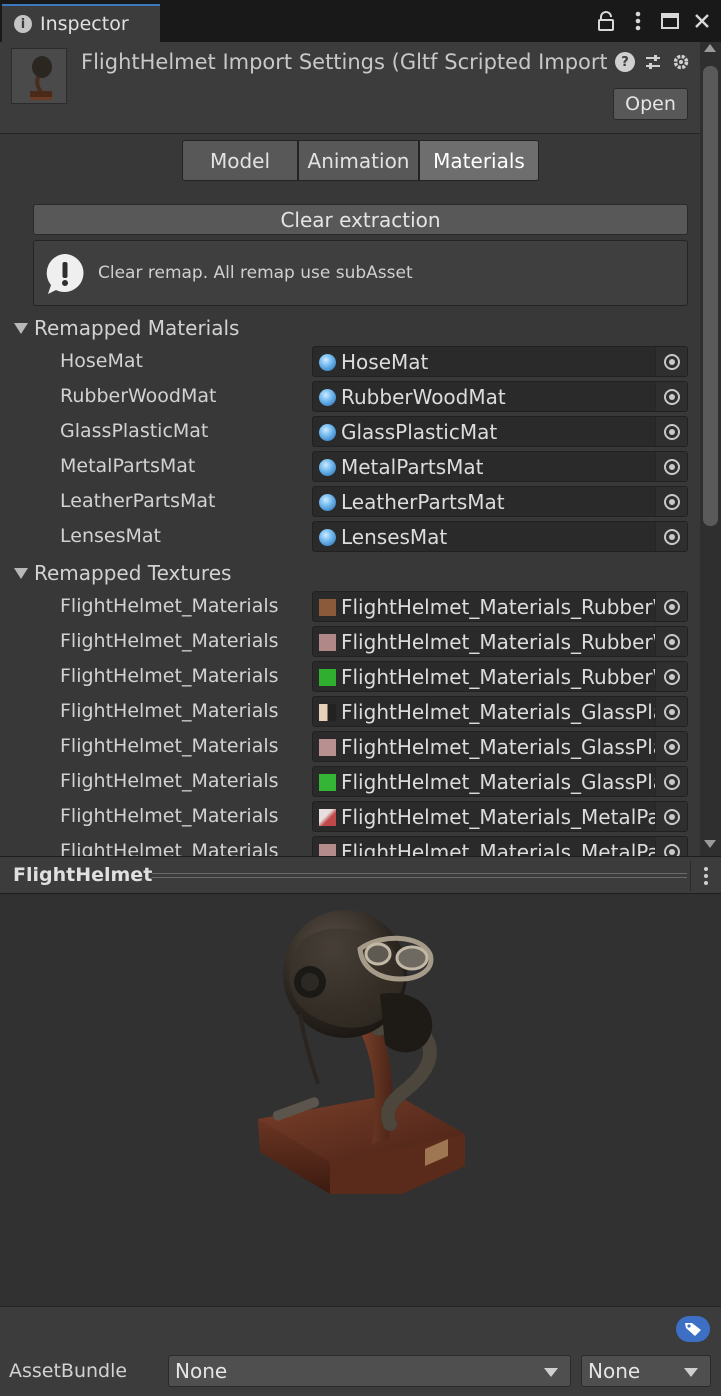 Image resolution: width=721 pixels, height=1396 pixels. Describe the element at coordinates (670, 21) in the screenshot. I see `maximize-icon` at that location.